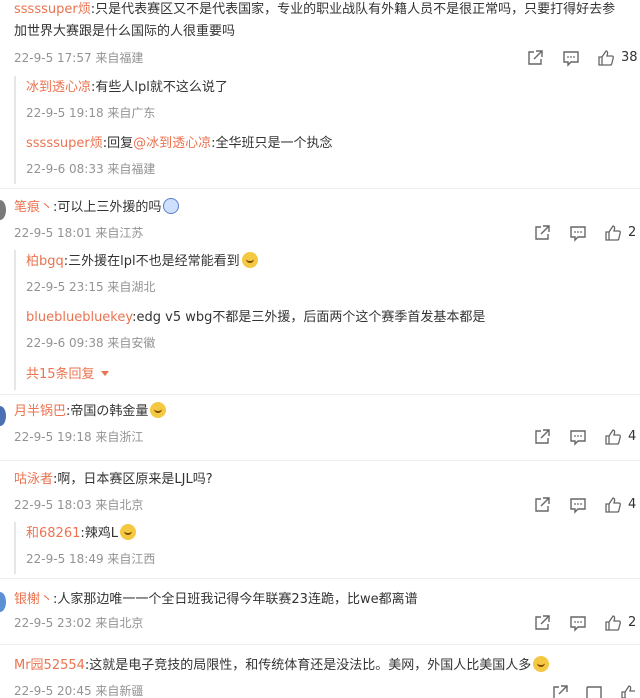 This screenshot has width=640, height=698. Describe the element at coordinates (33, 599) in the screenshot. I see `comment-username: 银榭丶` at that location.